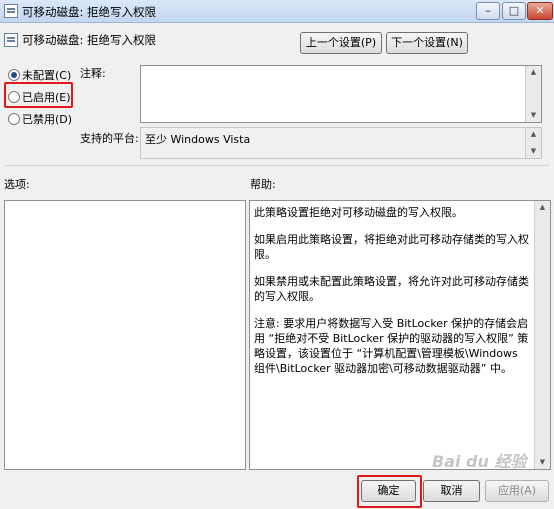 Image resolution: width=554 pixels, height=509 pixels. Describe the element at coordinates (533, 143) in the screenshot. I see `platform-scrollbar: ▲ ▼` at that location.